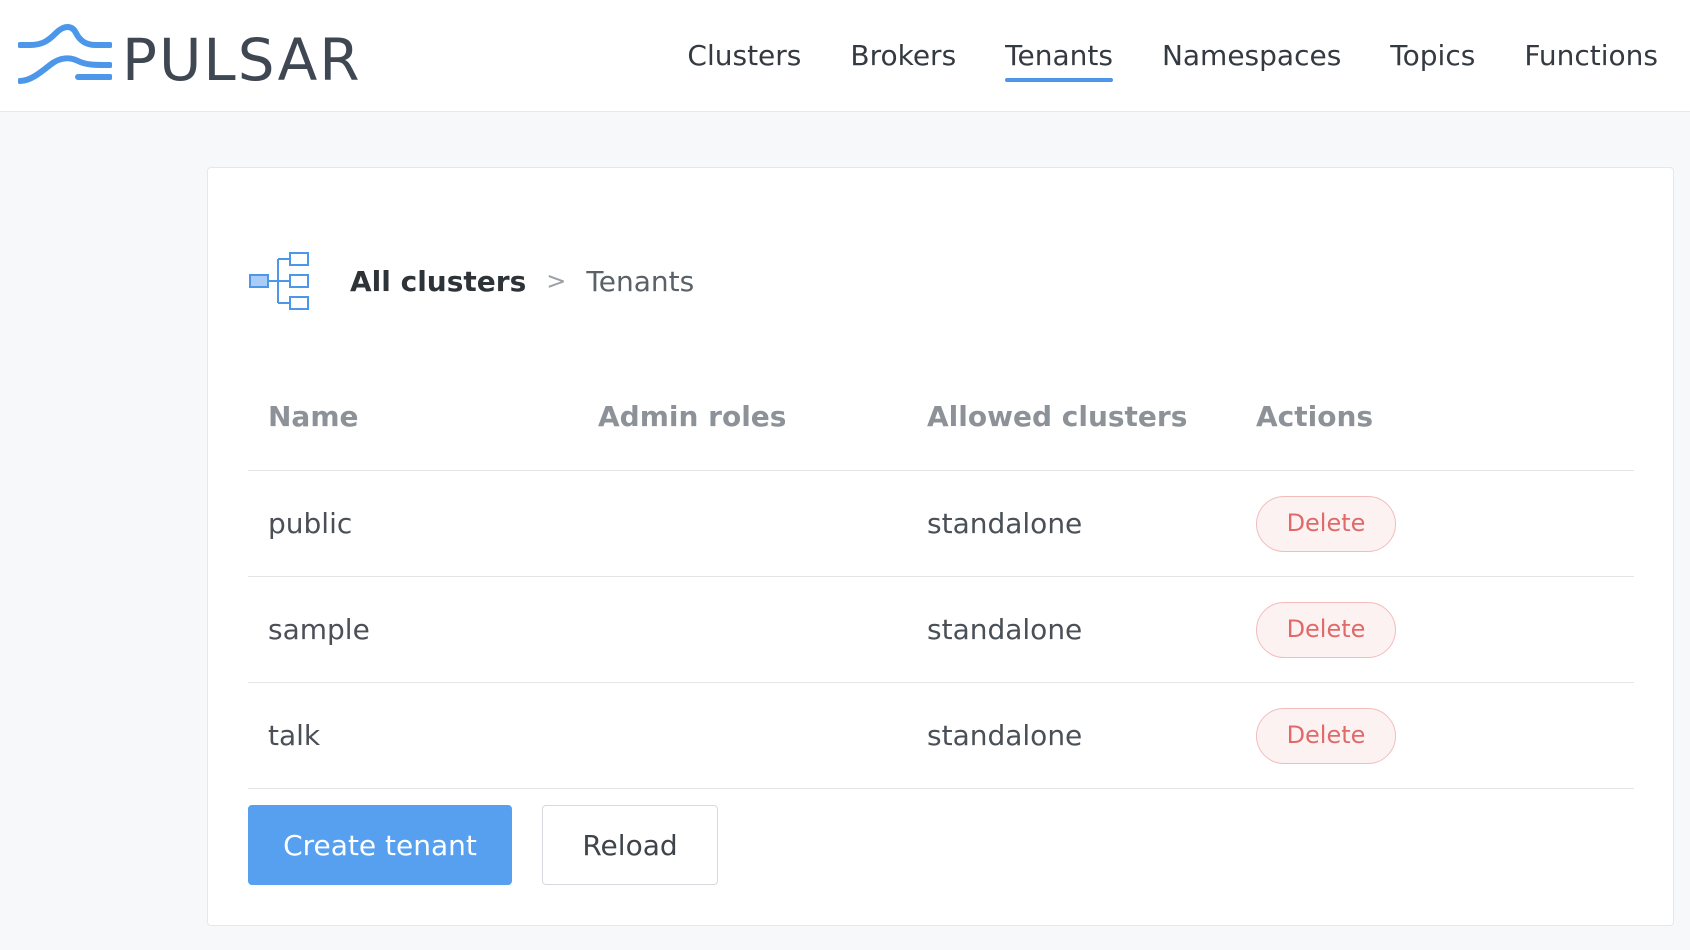  I want to click on actions-row: Create tenant Reload, so click(483, 845).